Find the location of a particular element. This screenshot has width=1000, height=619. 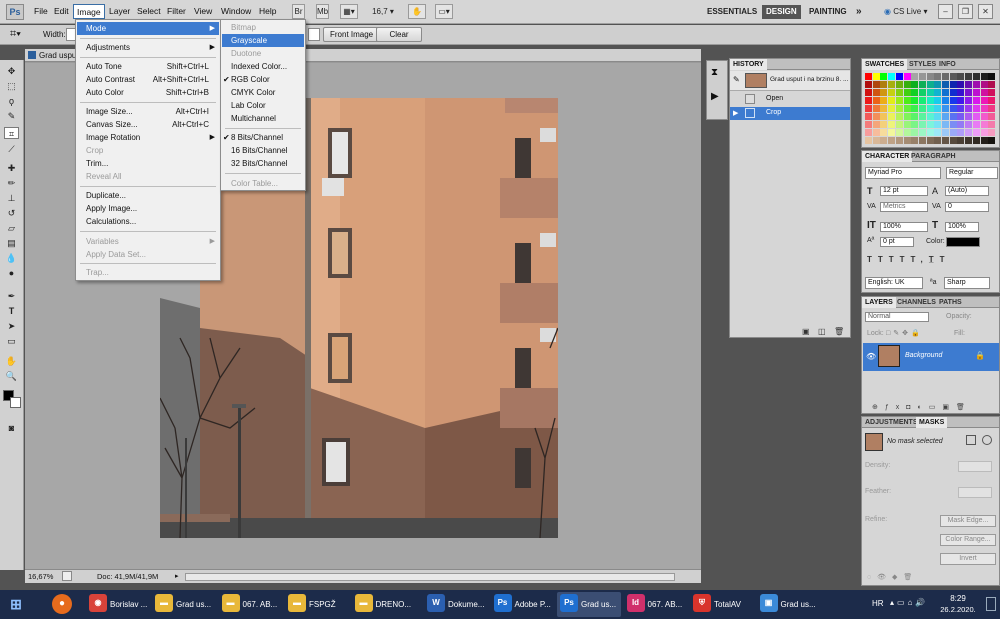

mode-grayscale: Grayscale is located at coordinates (263, 40).